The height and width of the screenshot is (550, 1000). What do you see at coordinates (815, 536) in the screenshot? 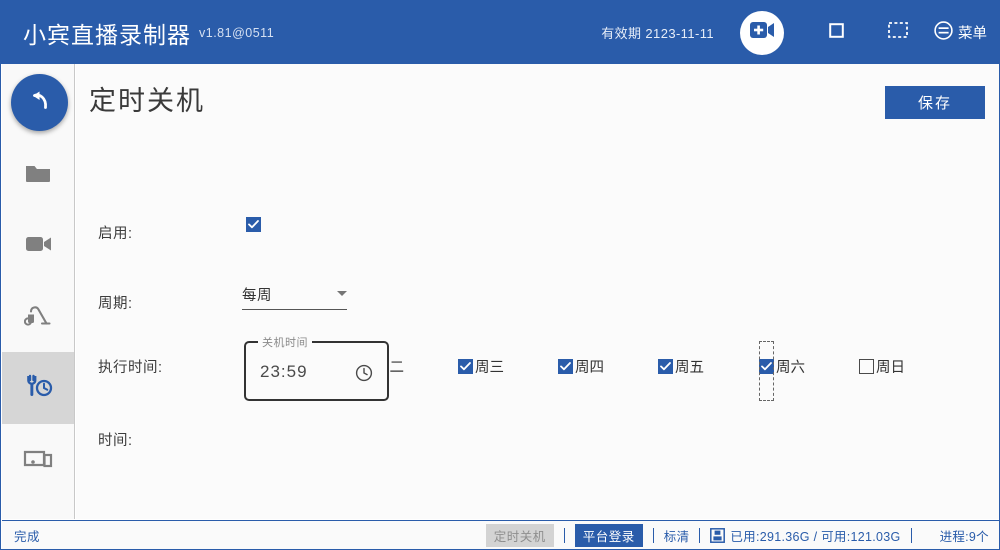
I see `disk-usage: 已用:291.36G / 可用:121.03G` at bounding box center [815, 536].